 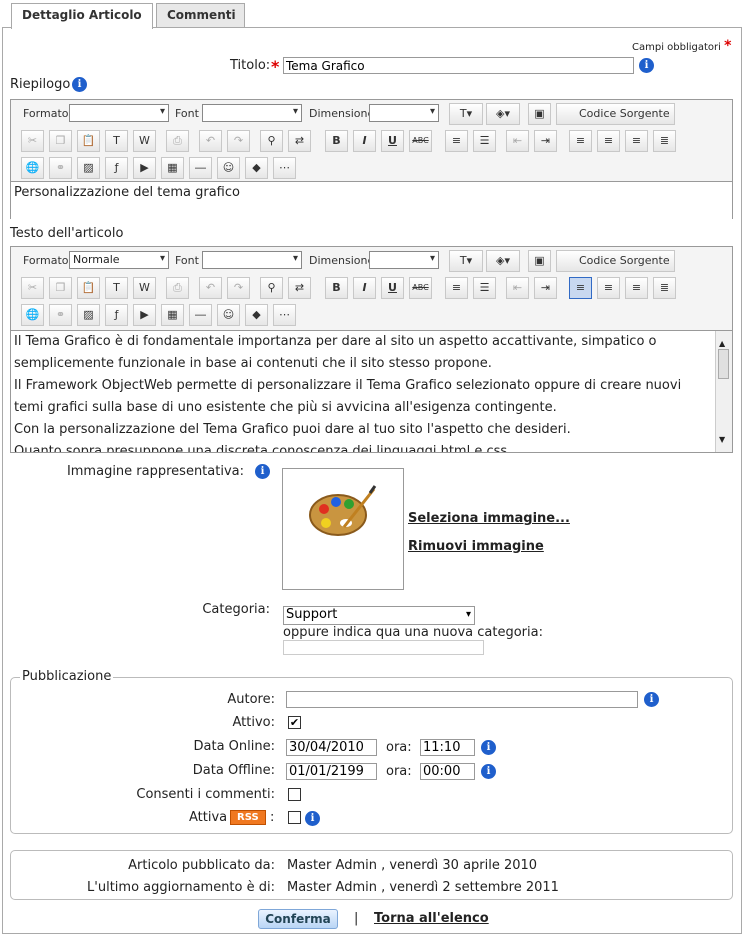 I want to click on torna-elenco-link: Torna all'elenco, so click(x=431, y=918).